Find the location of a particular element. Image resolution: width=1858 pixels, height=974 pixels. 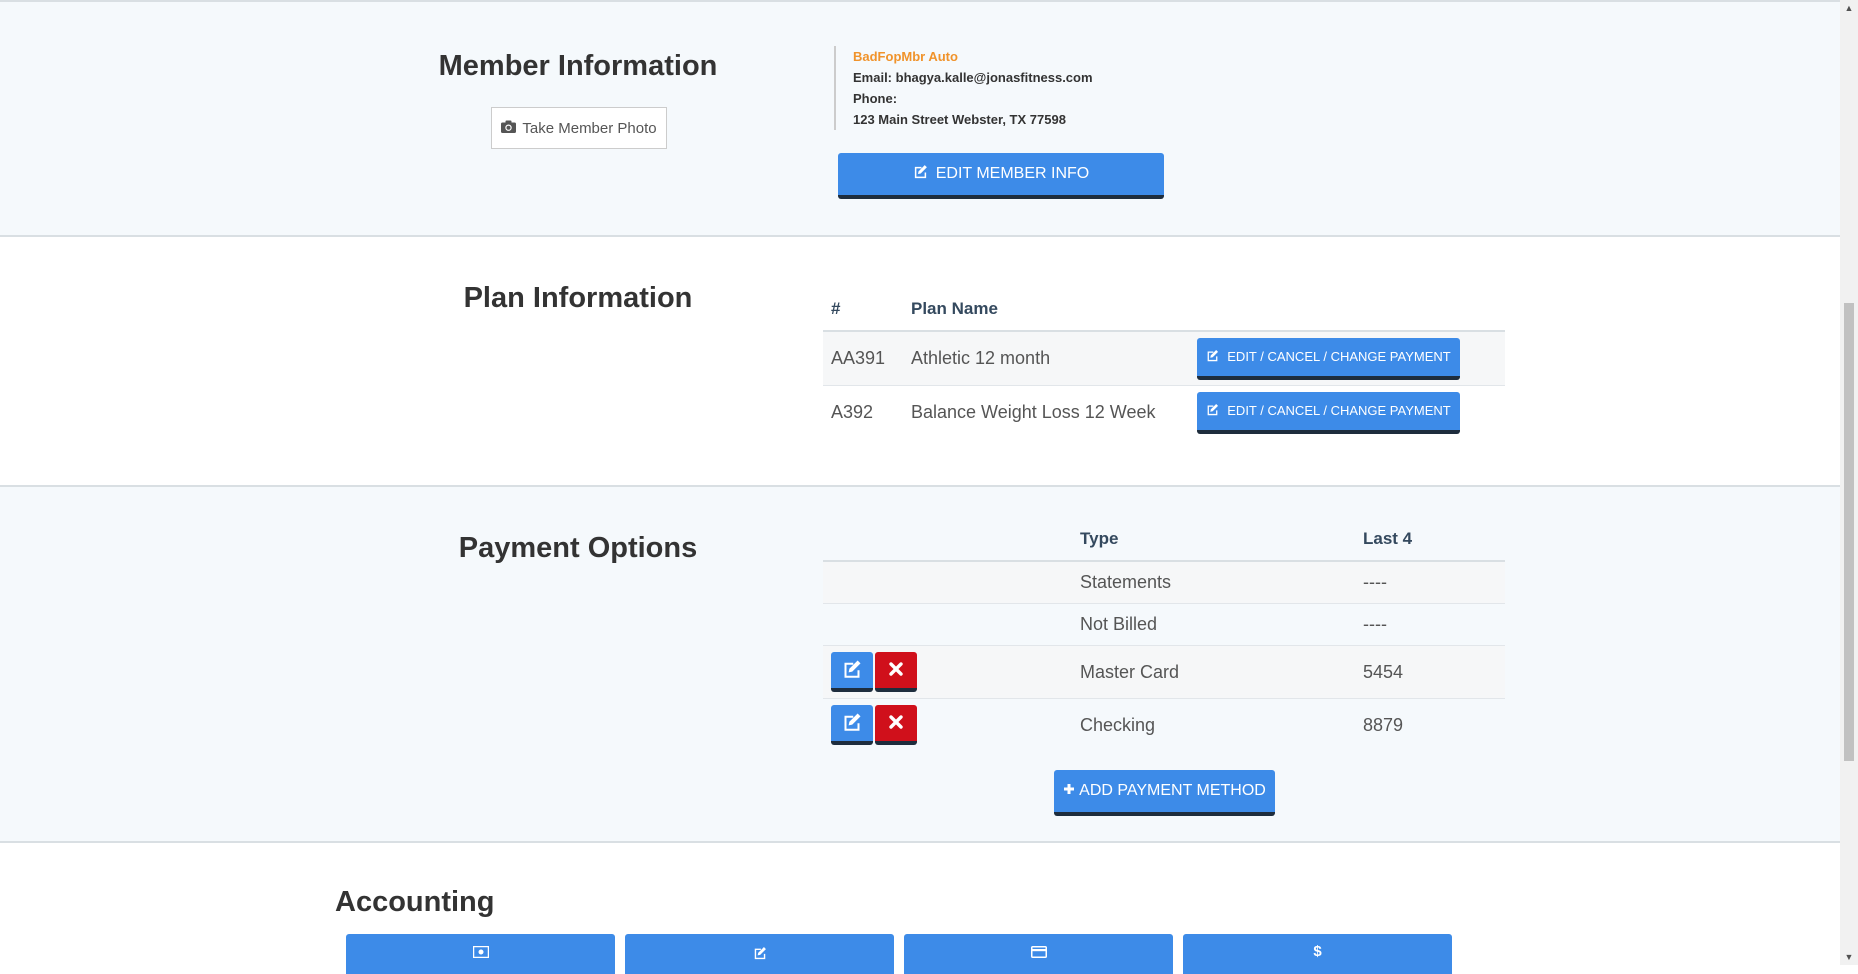

plan-id: AA391 is located at coordinates (863, 358).